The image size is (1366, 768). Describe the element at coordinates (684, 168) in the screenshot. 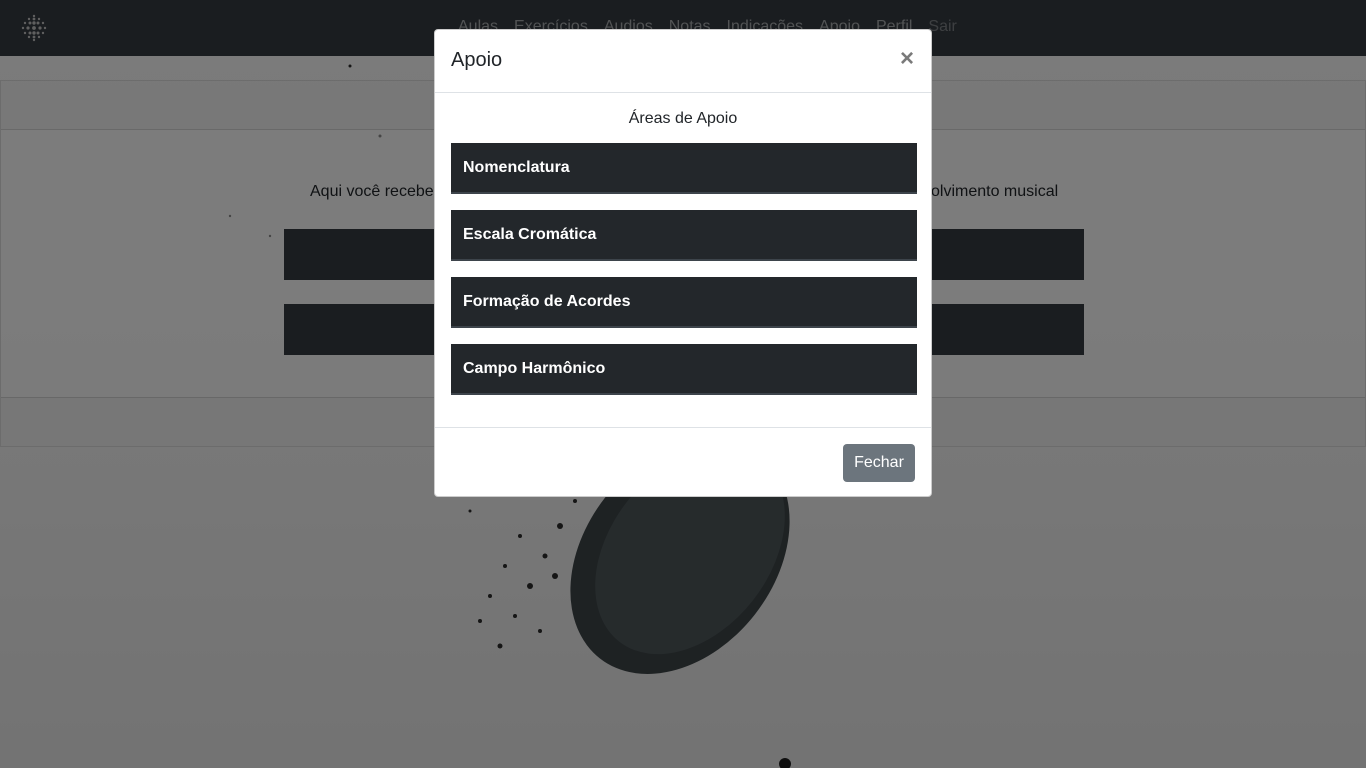

I see `area-button-nomenclatura: Nomenclatura` at that location.